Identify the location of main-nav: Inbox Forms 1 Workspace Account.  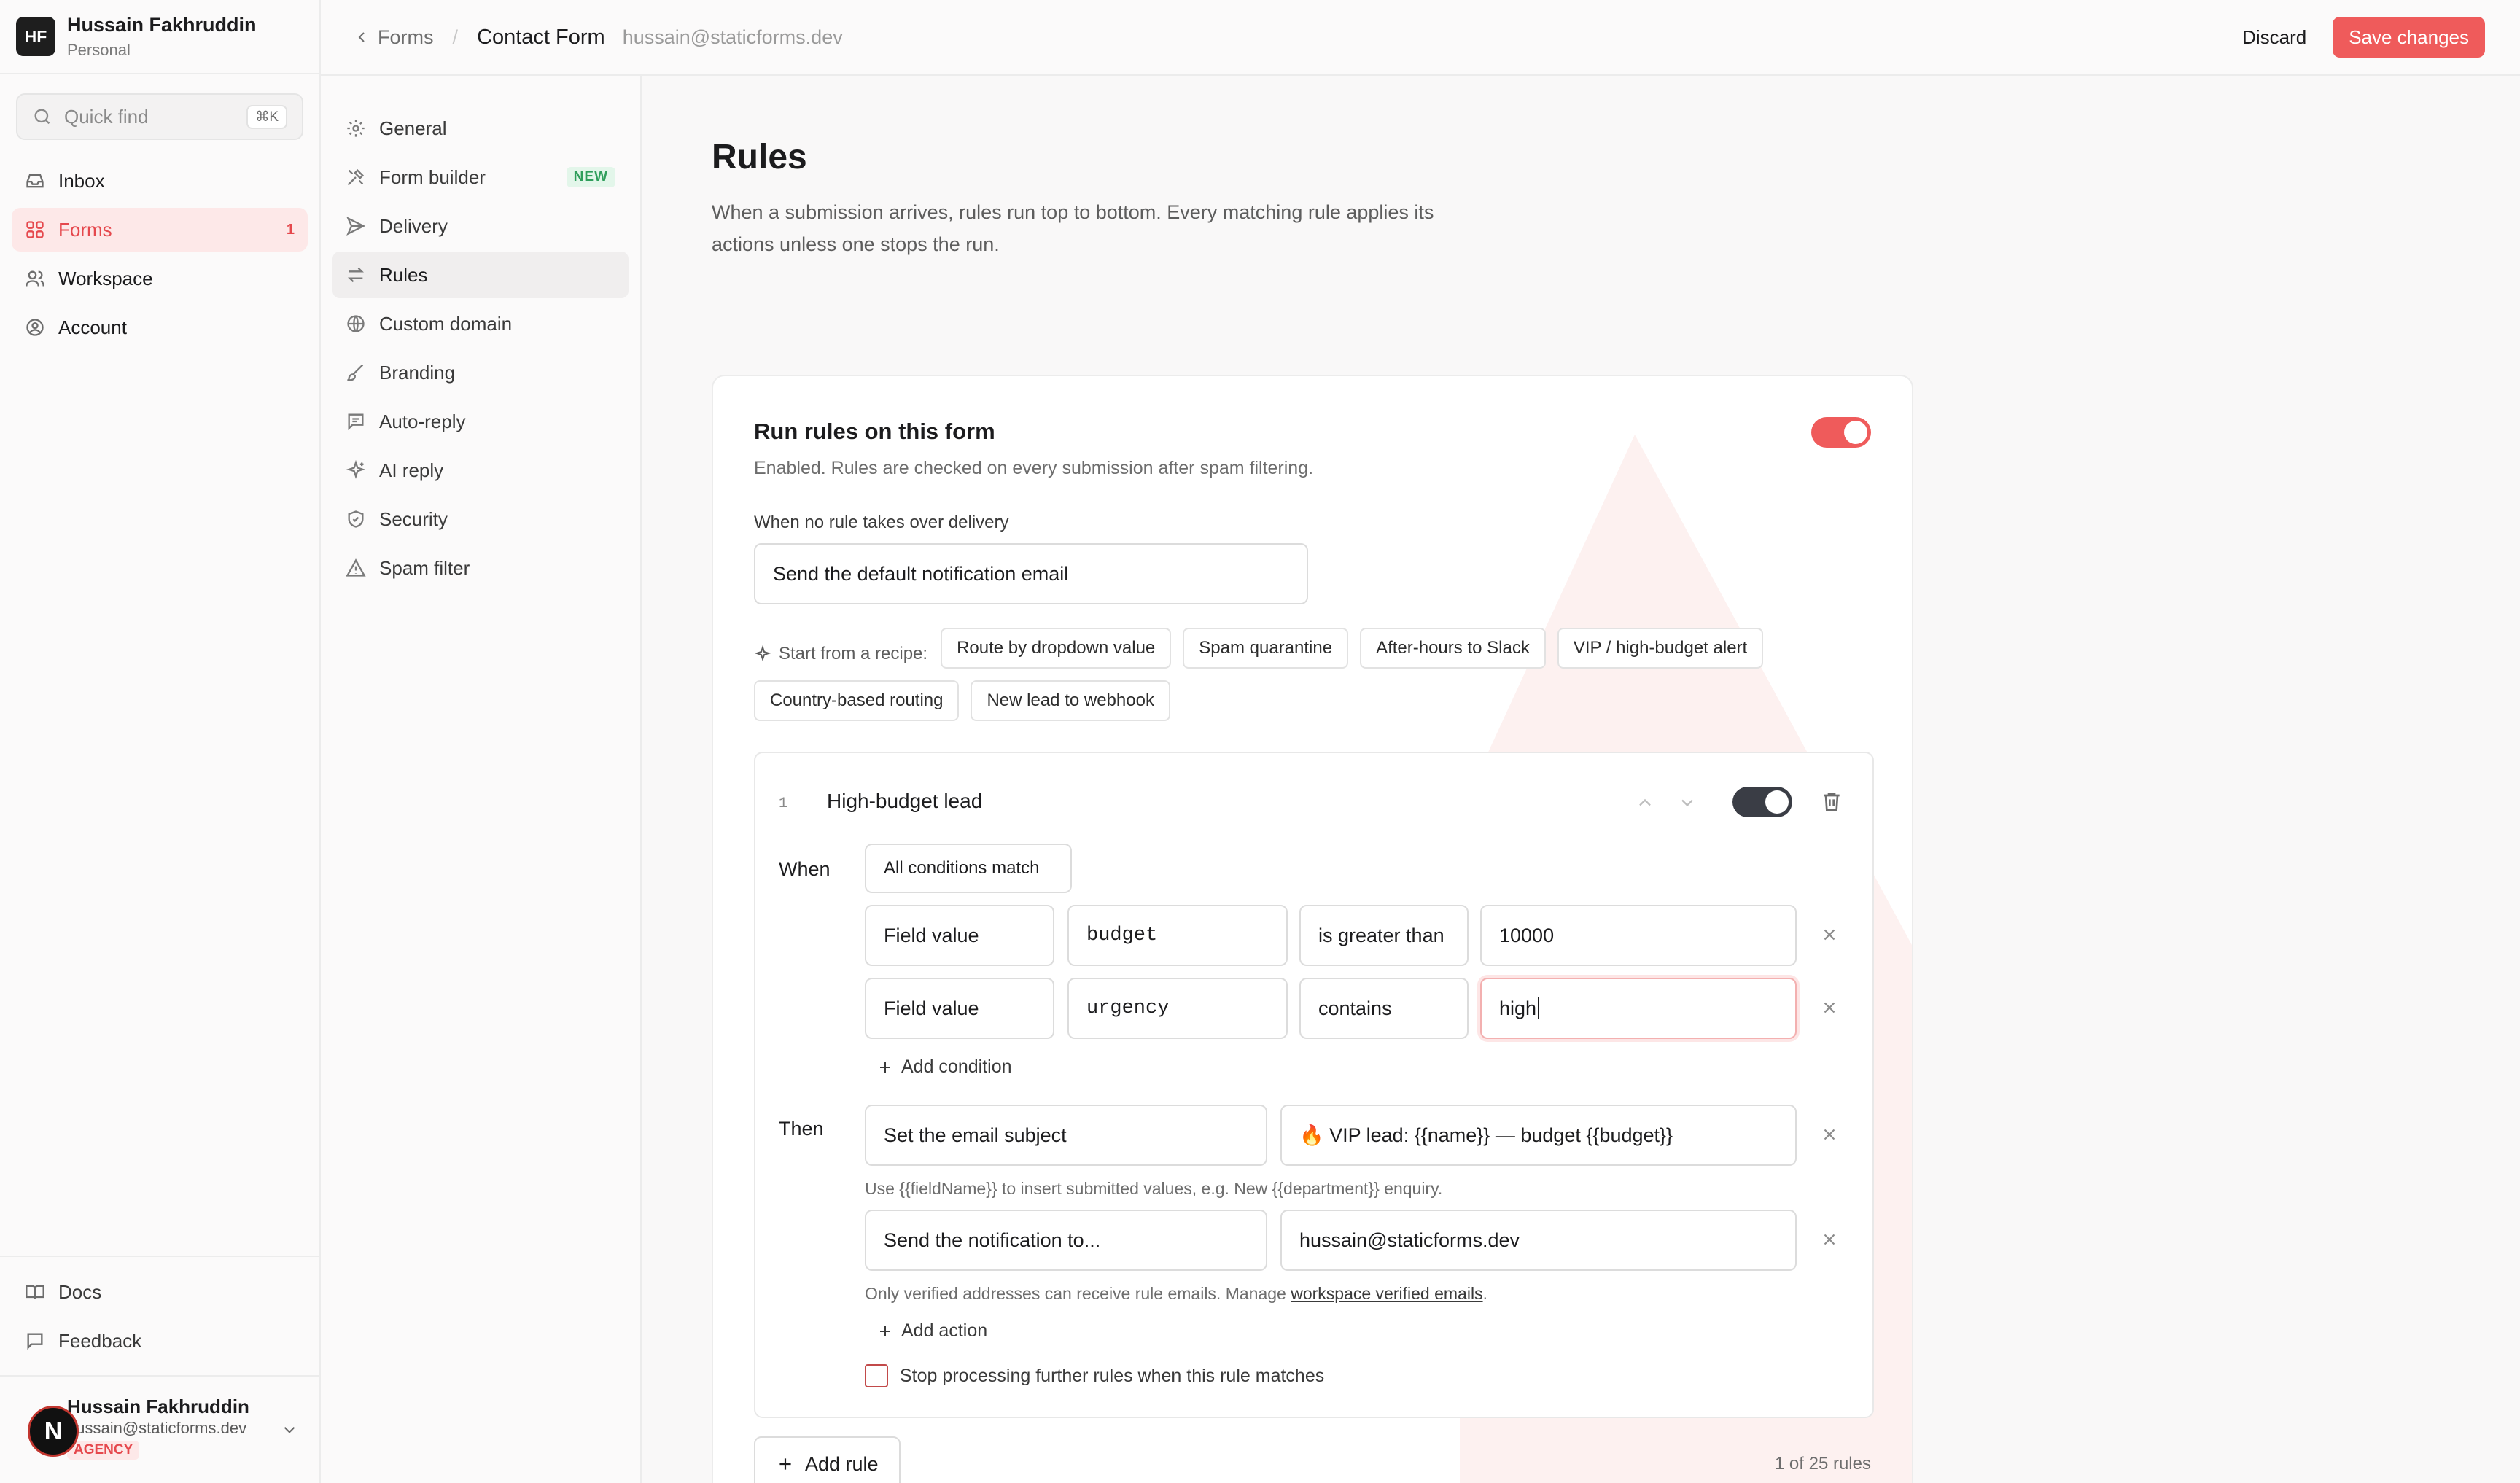
(159, 254).